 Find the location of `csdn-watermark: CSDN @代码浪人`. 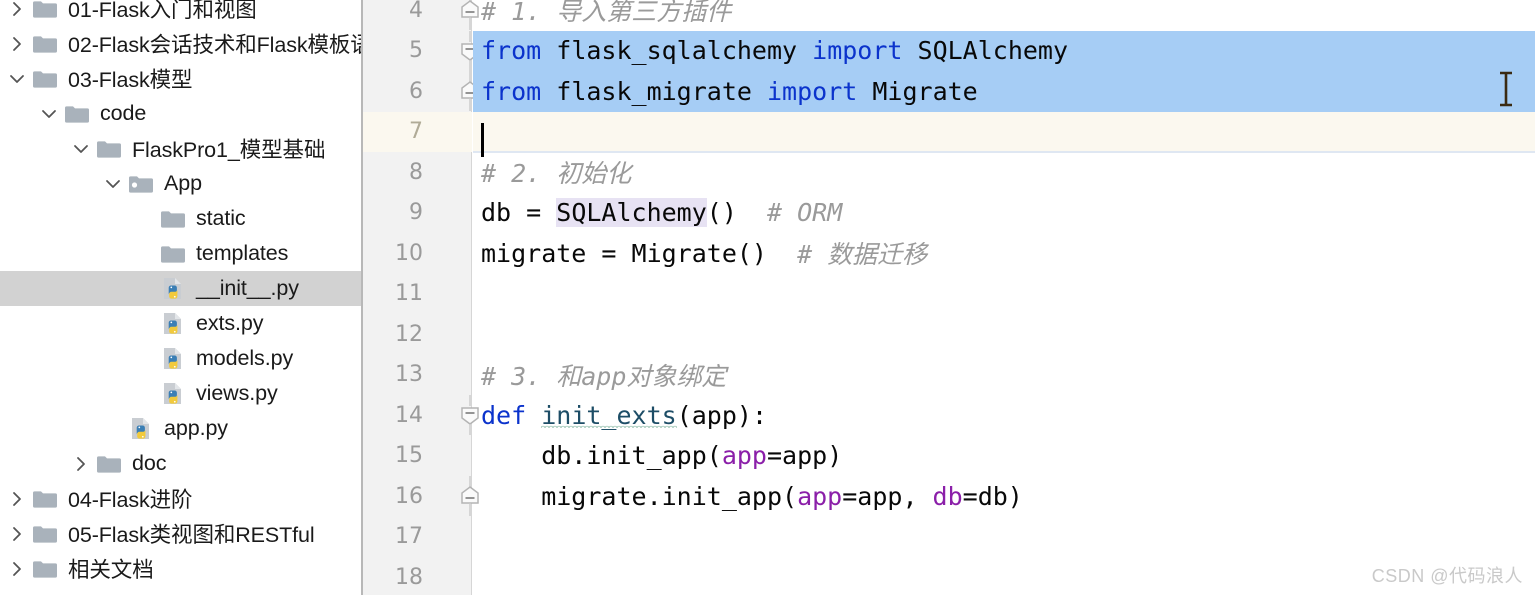

csdn-watermark: CSDN @代码浪人 is located at coordinates (1447, 576).